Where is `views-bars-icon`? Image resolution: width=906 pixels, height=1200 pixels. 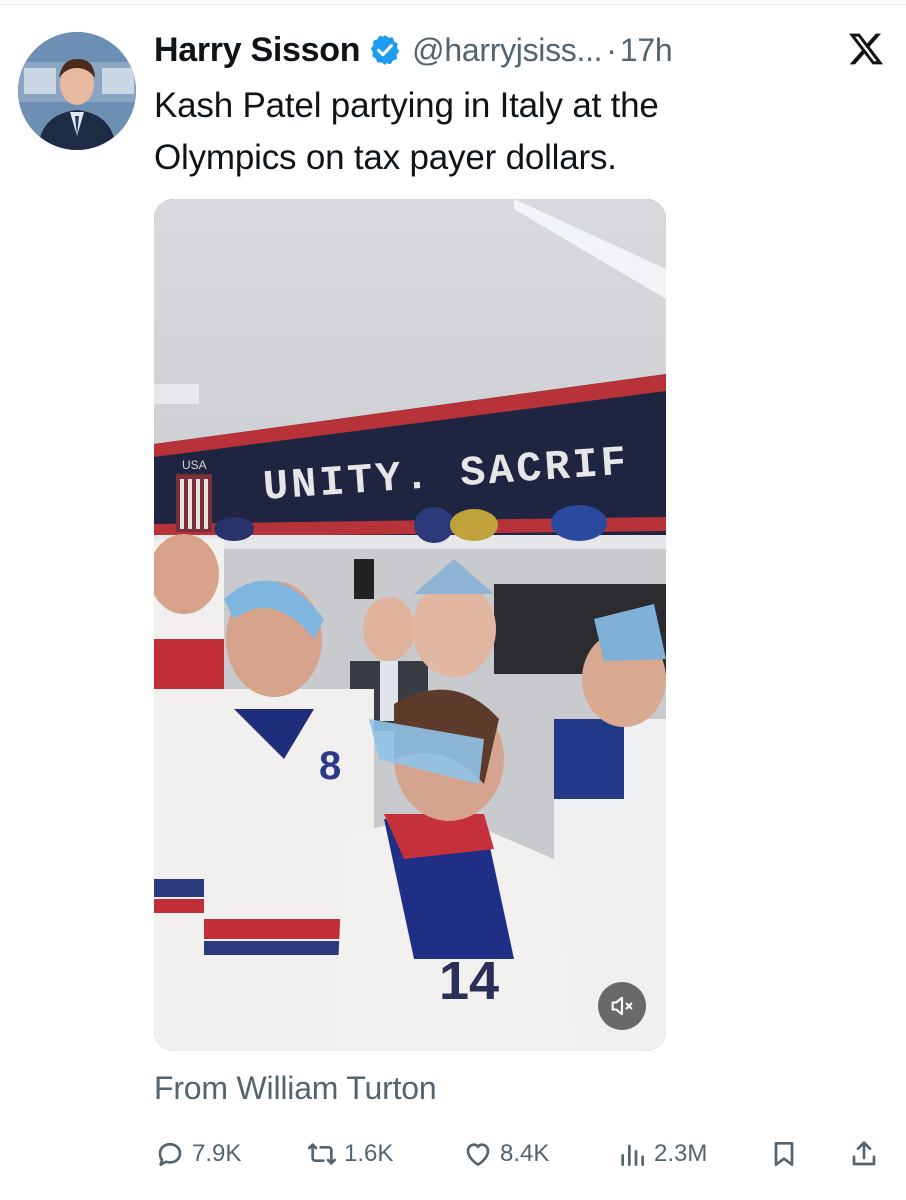
views-bars-icon is located at coordinates (632, 1155).